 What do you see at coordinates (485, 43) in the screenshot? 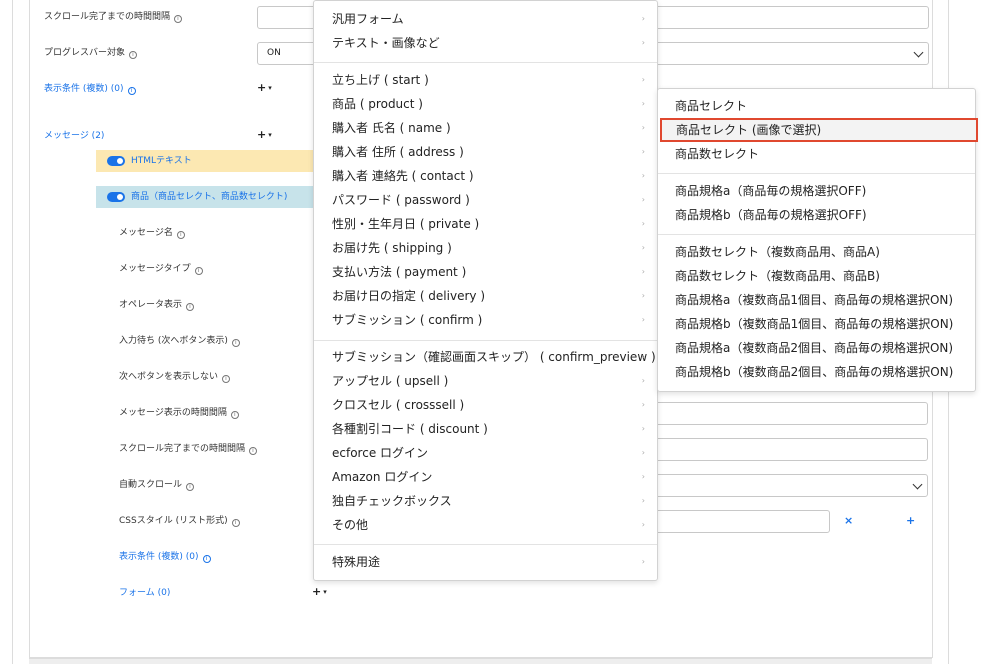
I see `menu-item: テキスト・画像など ›` at bounding box center [485, 43].